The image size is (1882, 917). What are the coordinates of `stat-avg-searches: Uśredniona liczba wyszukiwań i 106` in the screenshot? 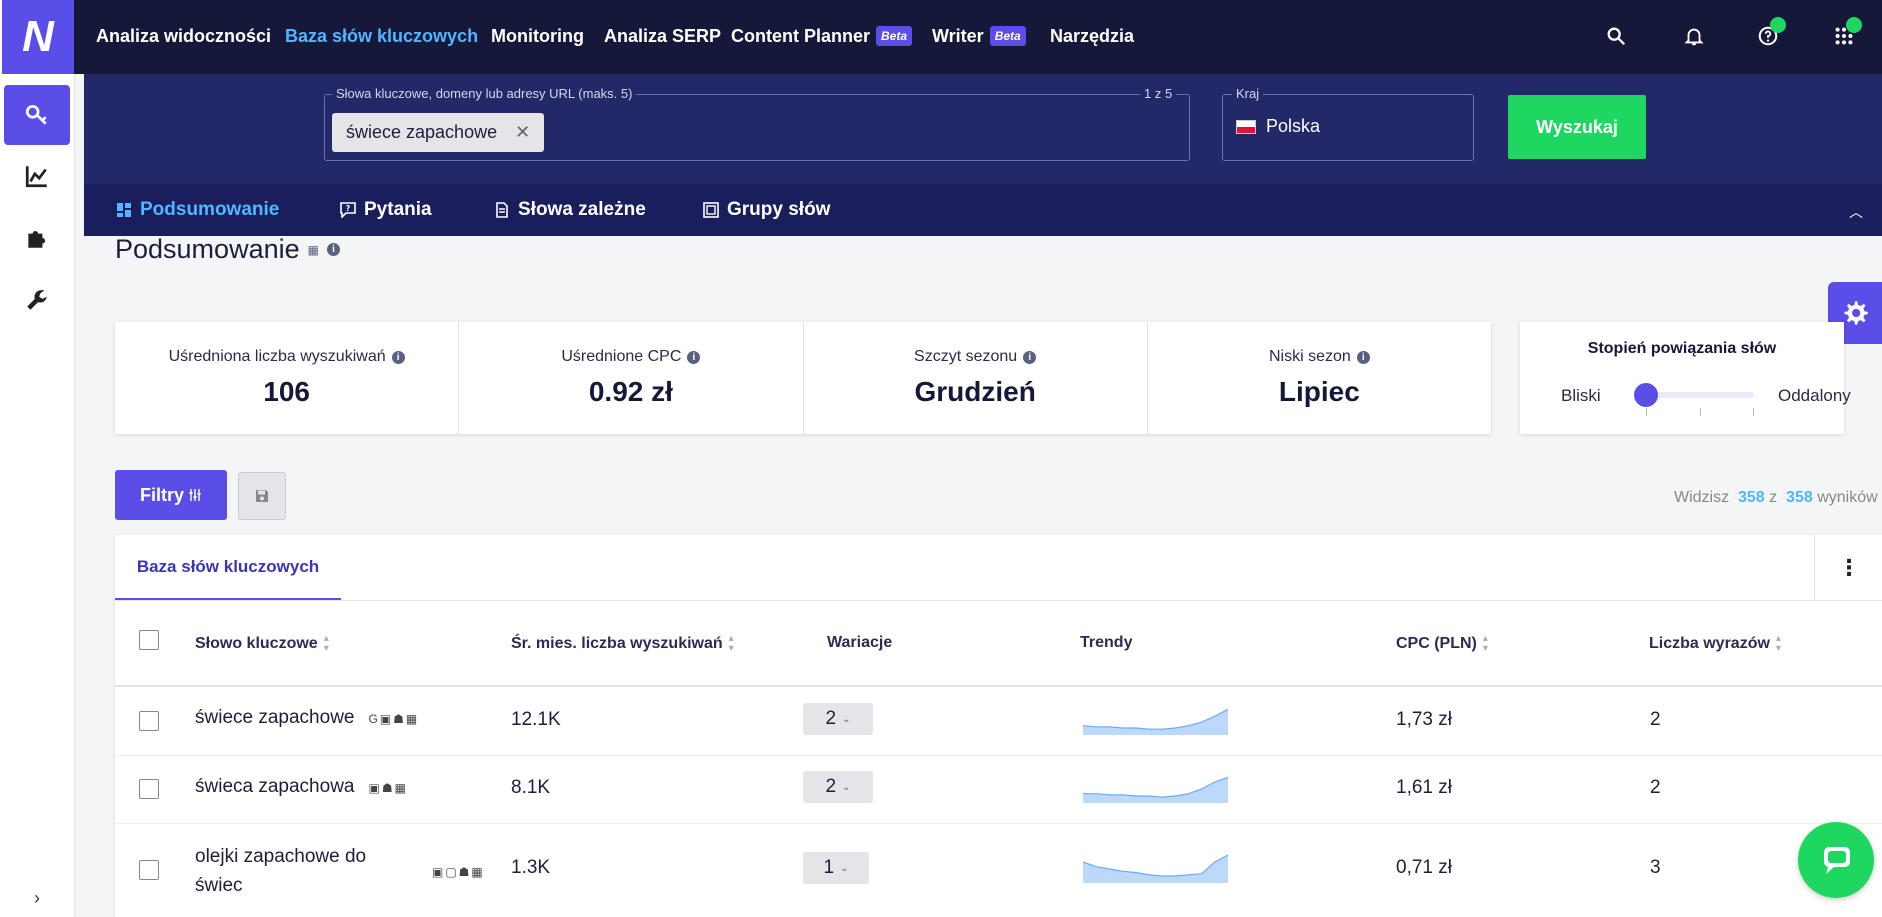 It's located at (287, 378).